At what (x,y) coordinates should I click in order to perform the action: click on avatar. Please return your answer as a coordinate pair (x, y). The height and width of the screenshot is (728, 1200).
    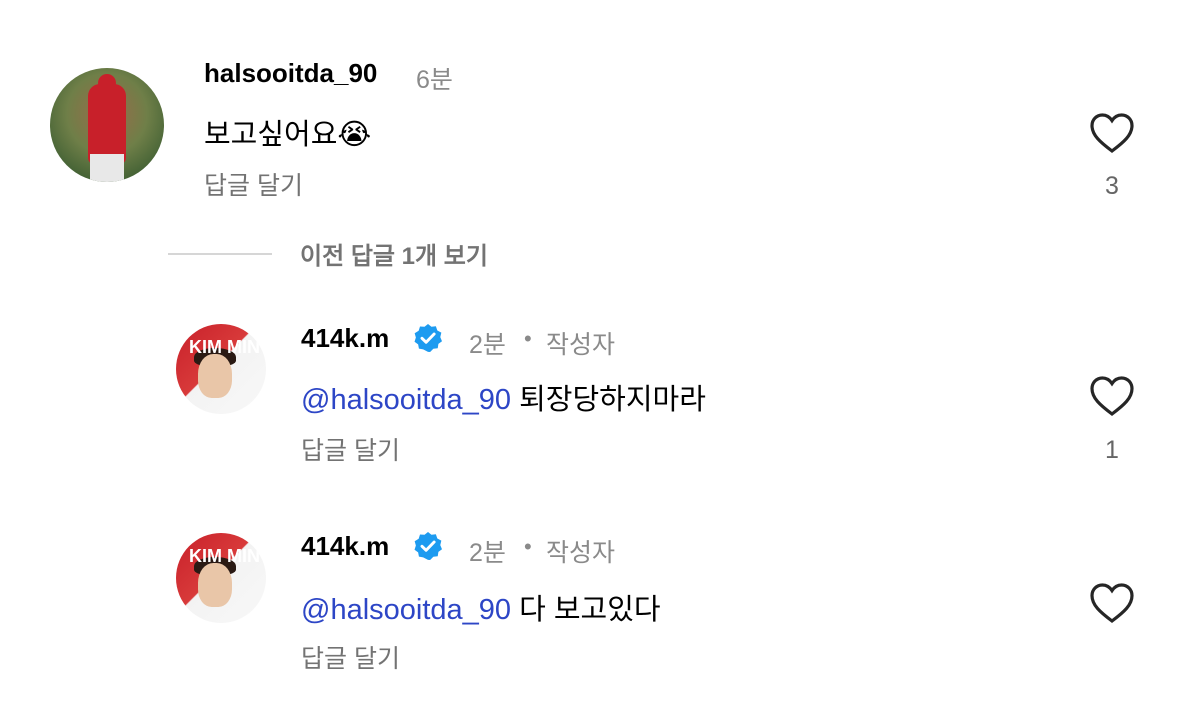
    Looking at the image, I should click on (107, 125).